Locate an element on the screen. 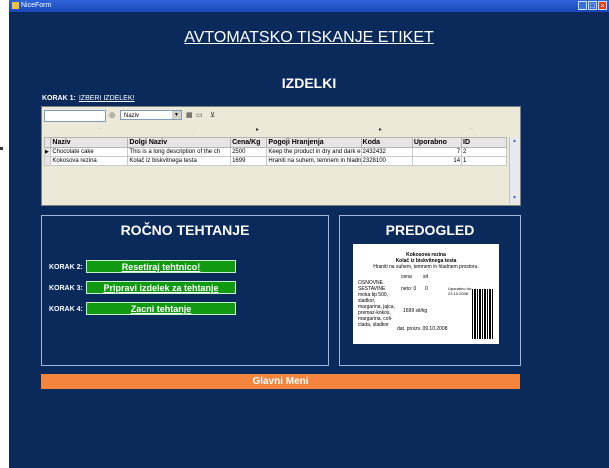 The image size is (609, 468). column-header: Naziv is located at coordinates (89, 142).